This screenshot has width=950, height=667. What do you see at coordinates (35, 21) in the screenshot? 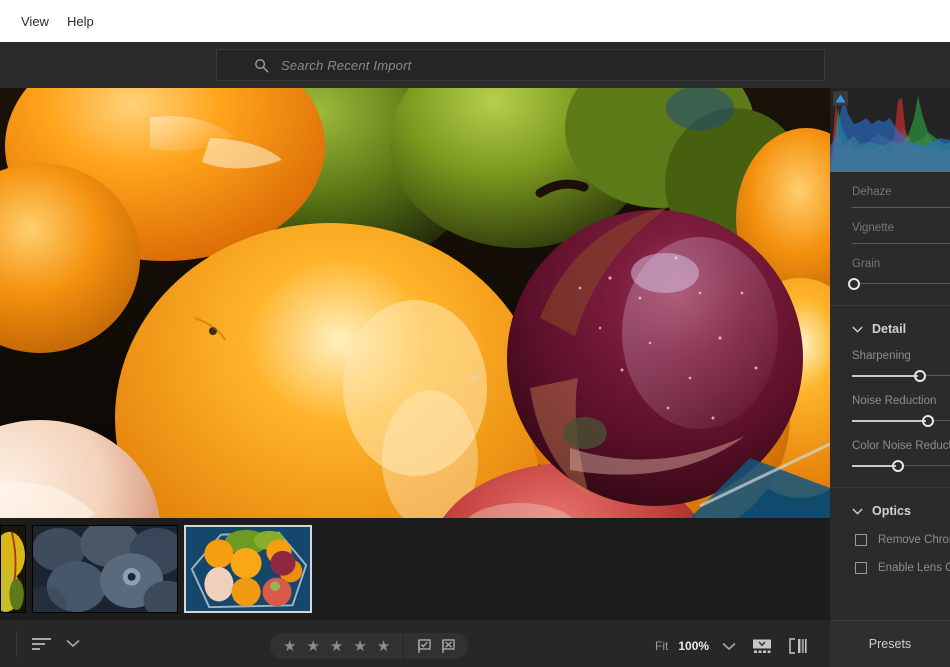
I see `menu-item-view: View` at bounding box center [35, 21].